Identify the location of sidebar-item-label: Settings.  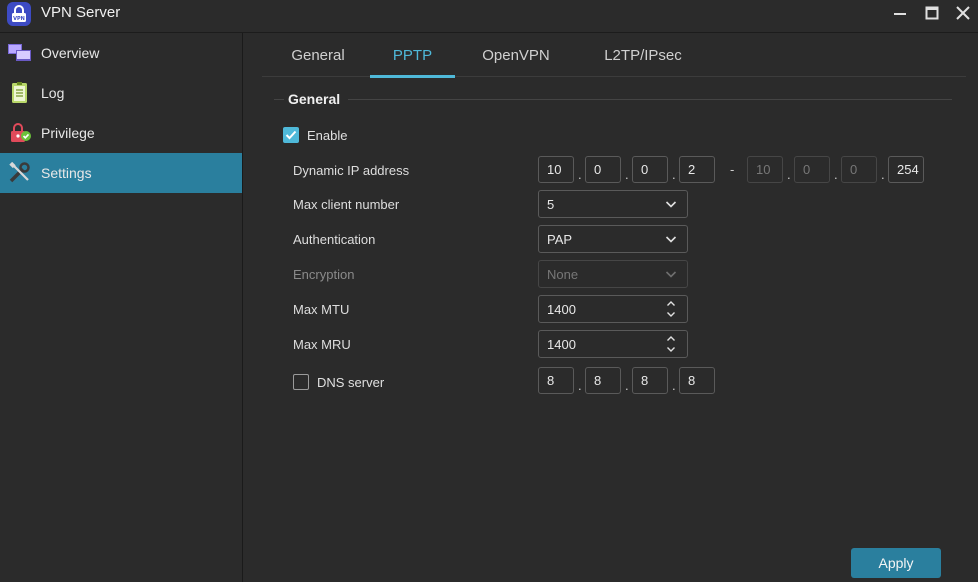
(66, 173).